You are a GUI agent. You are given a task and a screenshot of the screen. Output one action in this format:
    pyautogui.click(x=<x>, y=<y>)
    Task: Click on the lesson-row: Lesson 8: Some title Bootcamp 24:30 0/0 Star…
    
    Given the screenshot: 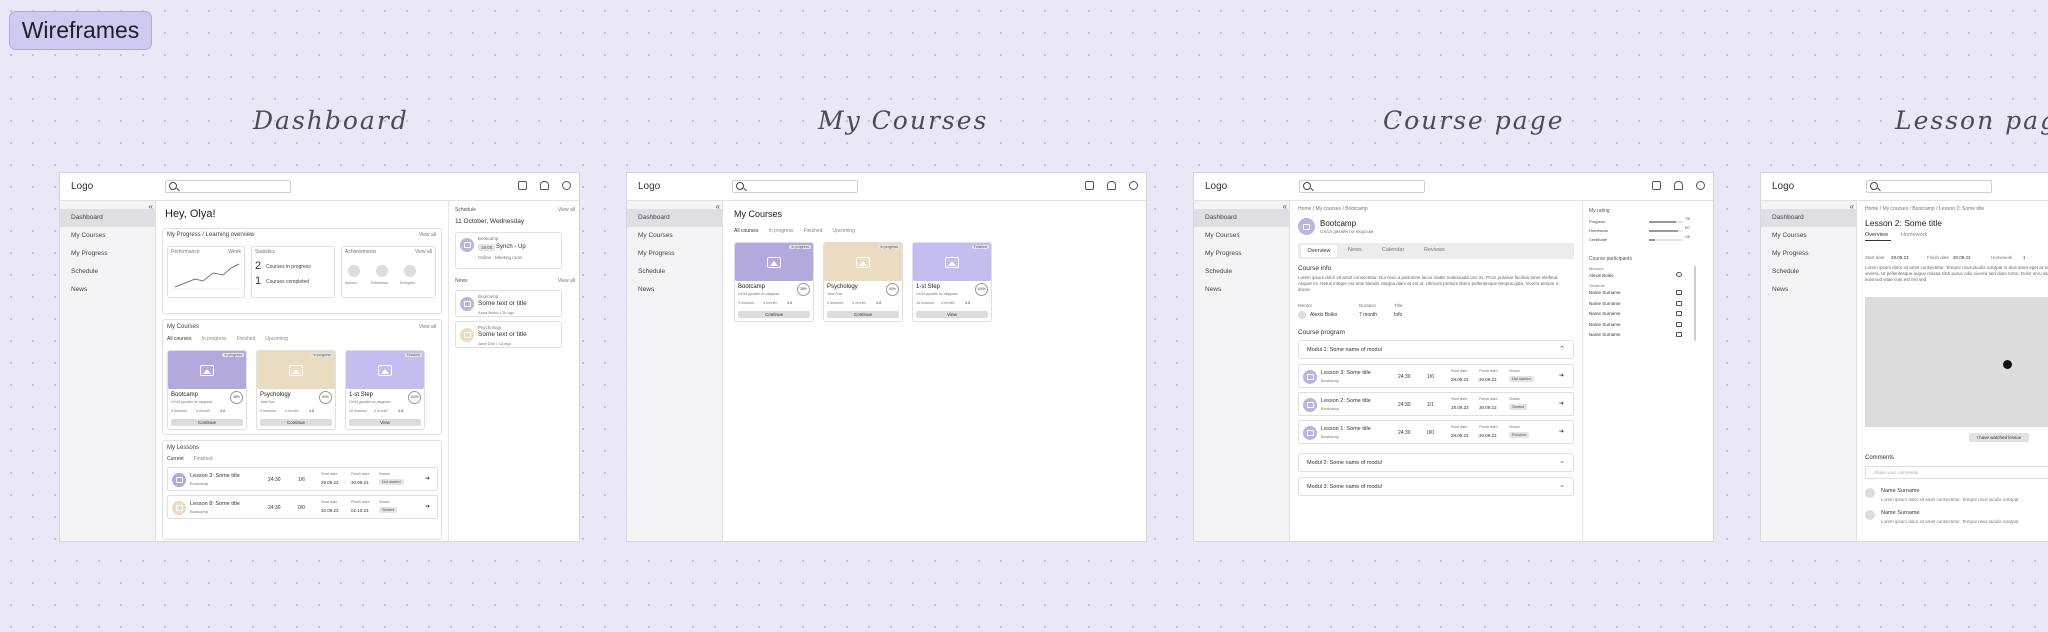 What is the action you would take?
    pyautogui.click(x=302, y=507)
    